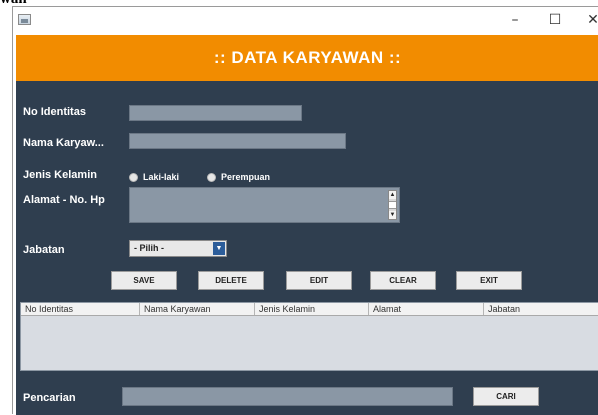 This screenshot has height=415, width=598. What do you see at coordinates (426, 309) in the screenshot?
I see `column-header-alamat: Alamat` at bounding box center [426, 309].